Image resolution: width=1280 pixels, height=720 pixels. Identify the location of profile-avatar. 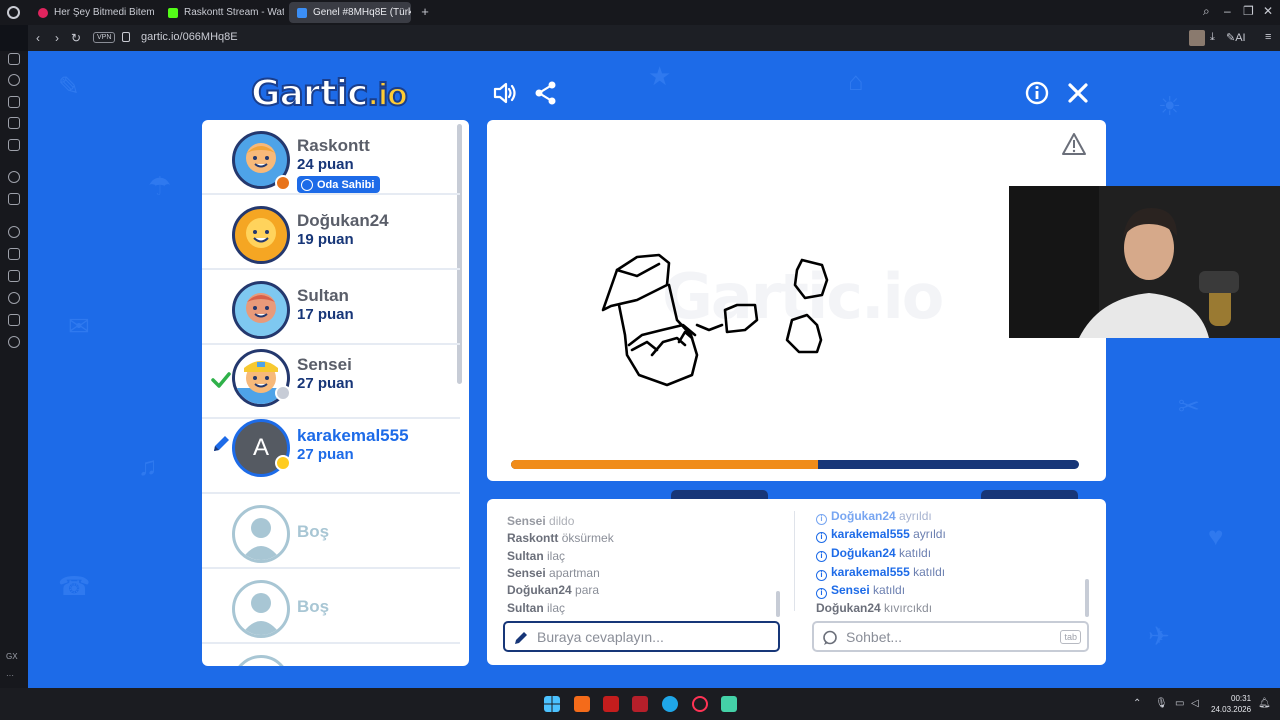
(1197, 38).